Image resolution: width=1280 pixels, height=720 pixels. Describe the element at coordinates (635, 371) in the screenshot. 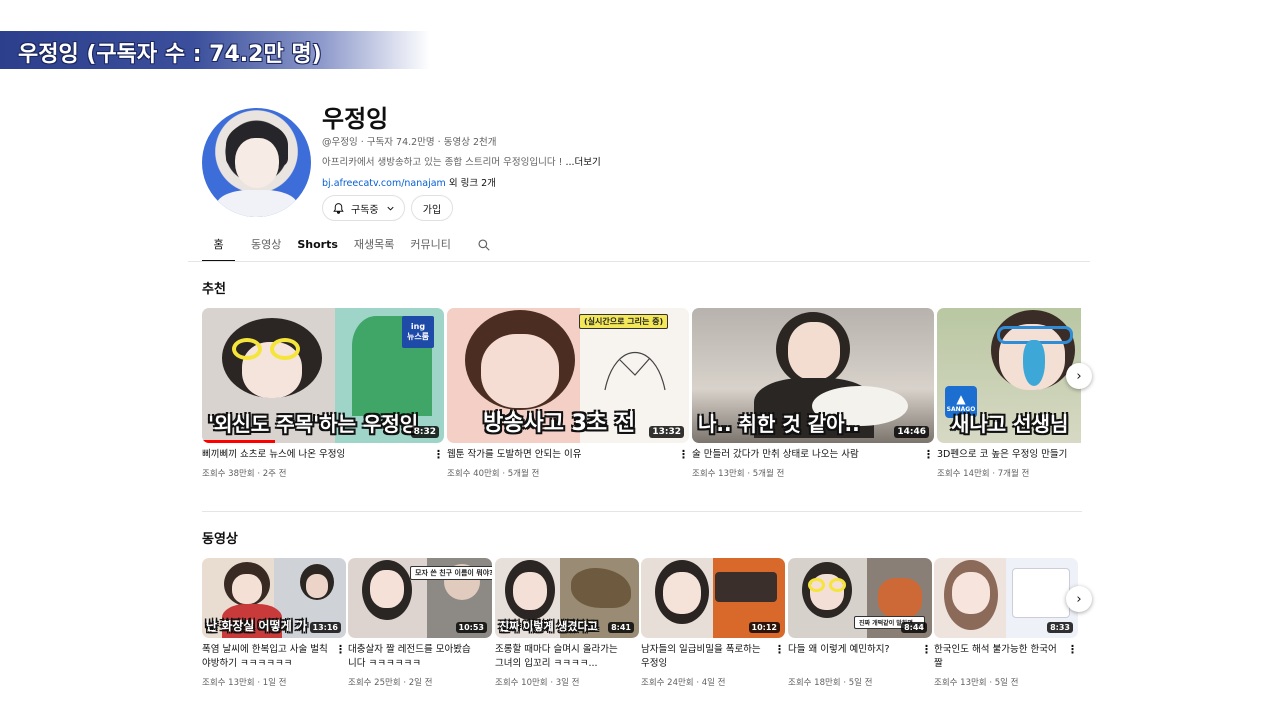

I see `sketch-drawing` at that location.